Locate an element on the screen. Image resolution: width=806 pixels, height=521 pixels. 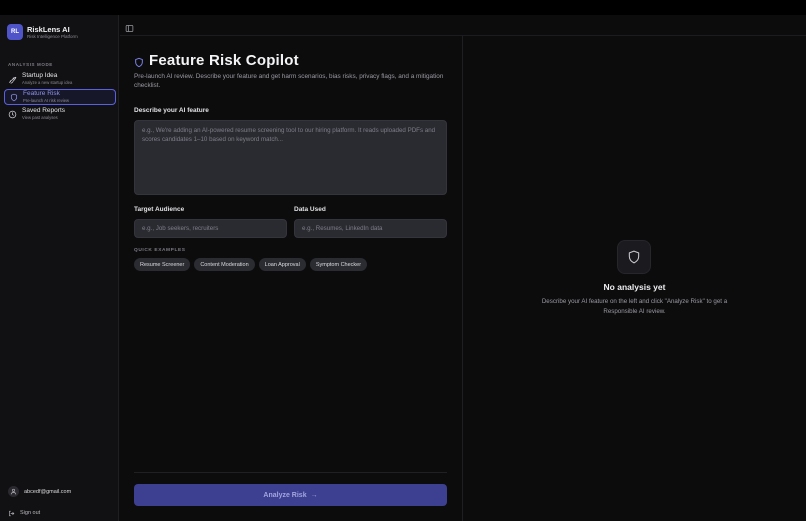
sidebar-item-feature-risk: Feature Risk Pre-launch AI risk review is located at coordinates (60, 97).